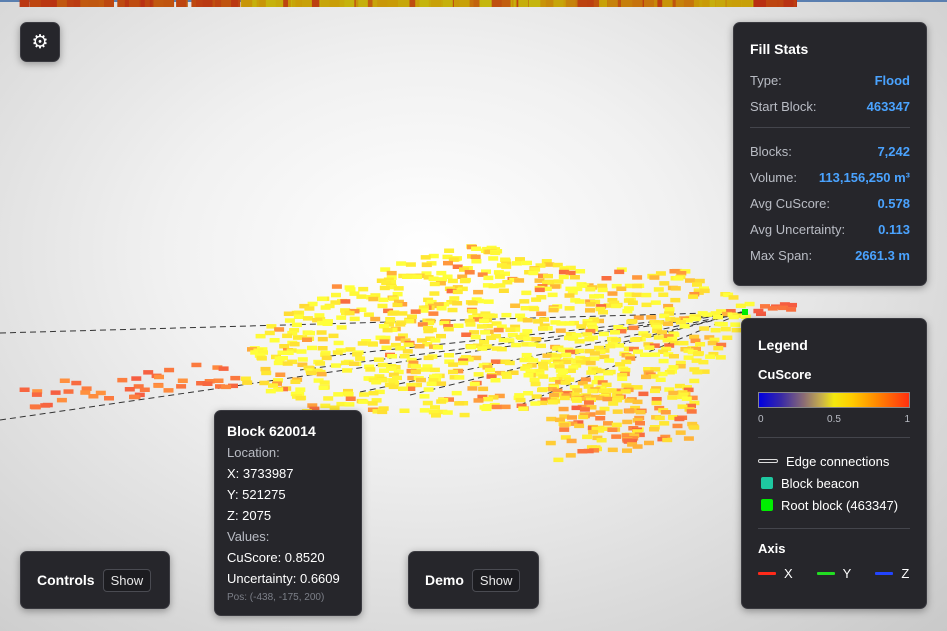 The width and height of the screenshot is (947, 631). Describe the element at coordinates (830, 255) in the screenshot. I see `stat-max-span: Max Span: 2661.3 m` at that location.